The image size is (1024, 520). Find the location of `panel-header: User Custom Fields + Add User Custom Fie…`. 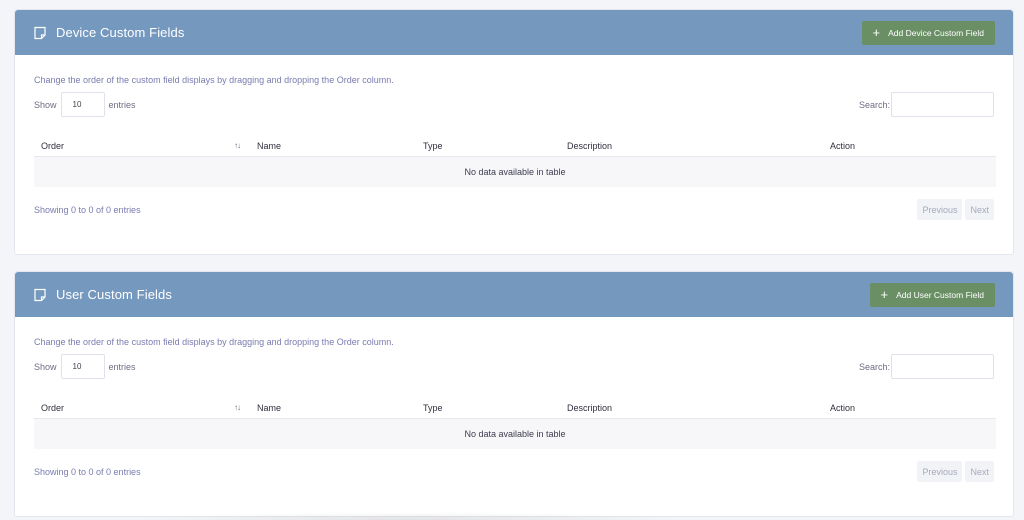

panel-header: User Custom Fields + Add User Custom Fie… is located at coordinates (514, 294).